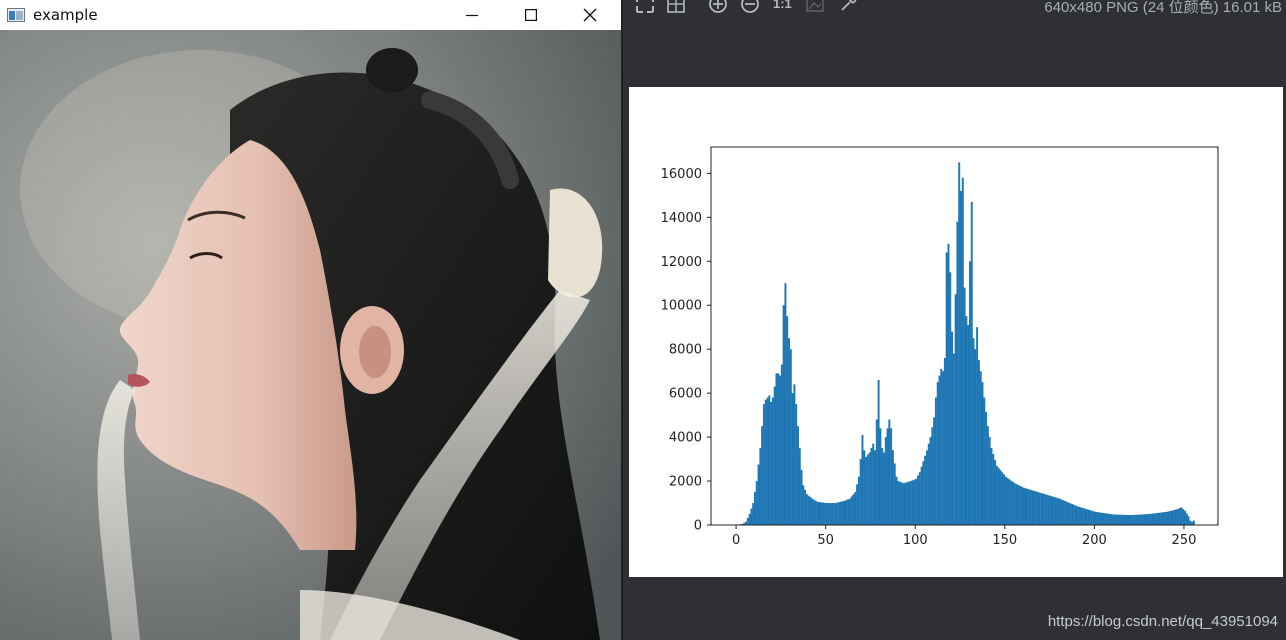 This screenshot has height=640, width=1286. What do you see at coordinates (848, 7) in the screenshot?
I see `eyedropper-icon` at bounding box center [848, 7].